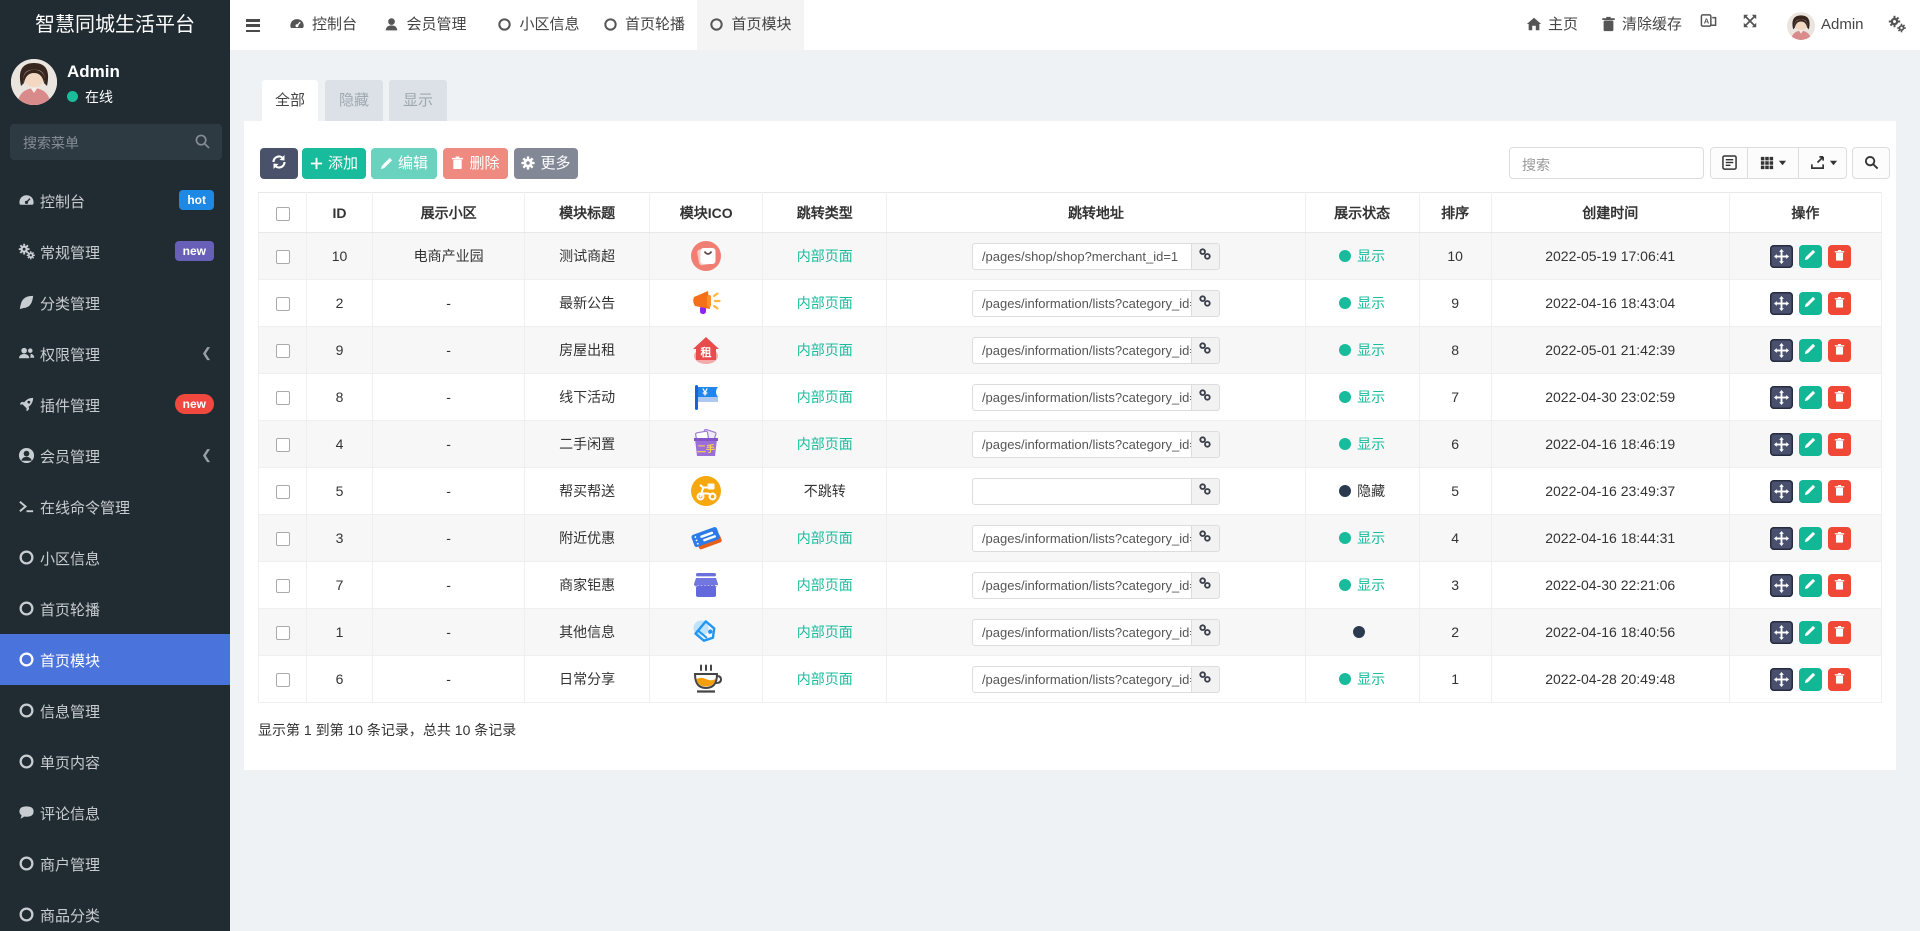  I want to click on svg-text: A, so click(1707, 20).